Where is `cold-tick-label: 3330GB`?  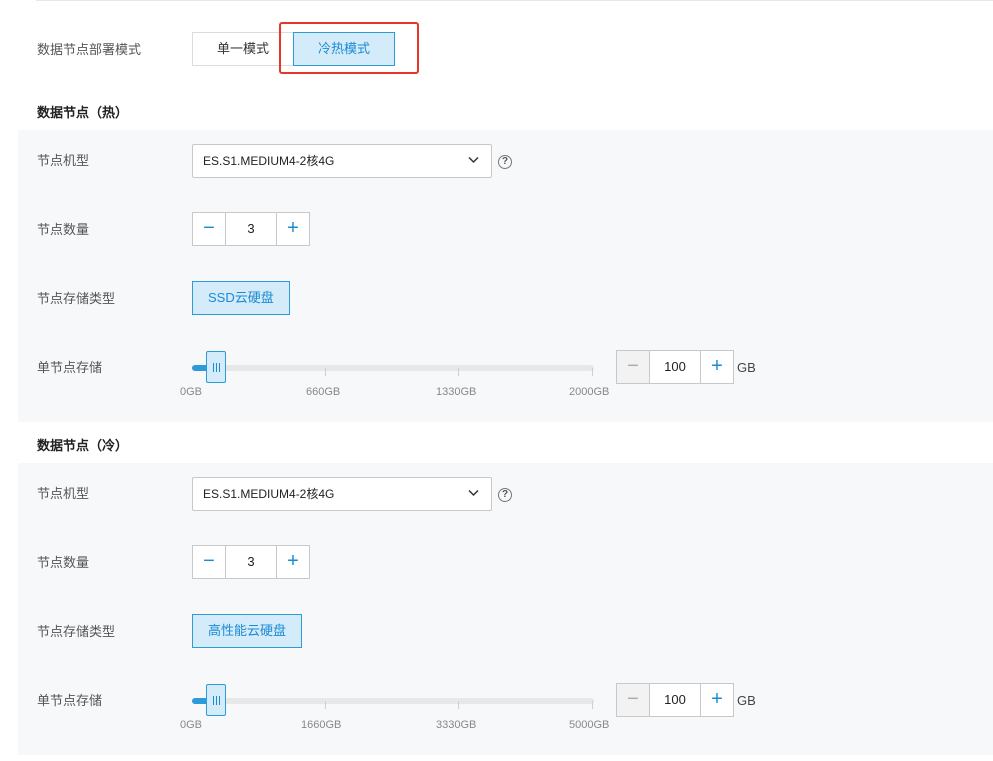
cold-tick-label: 3330GB is located at coordinates (456, 725).